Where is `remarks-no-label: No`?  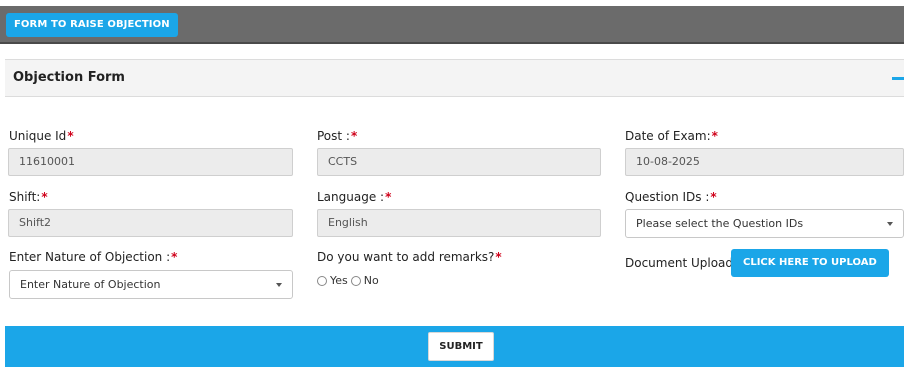 remarks-no-label: No is located at coordinates (371, 280).